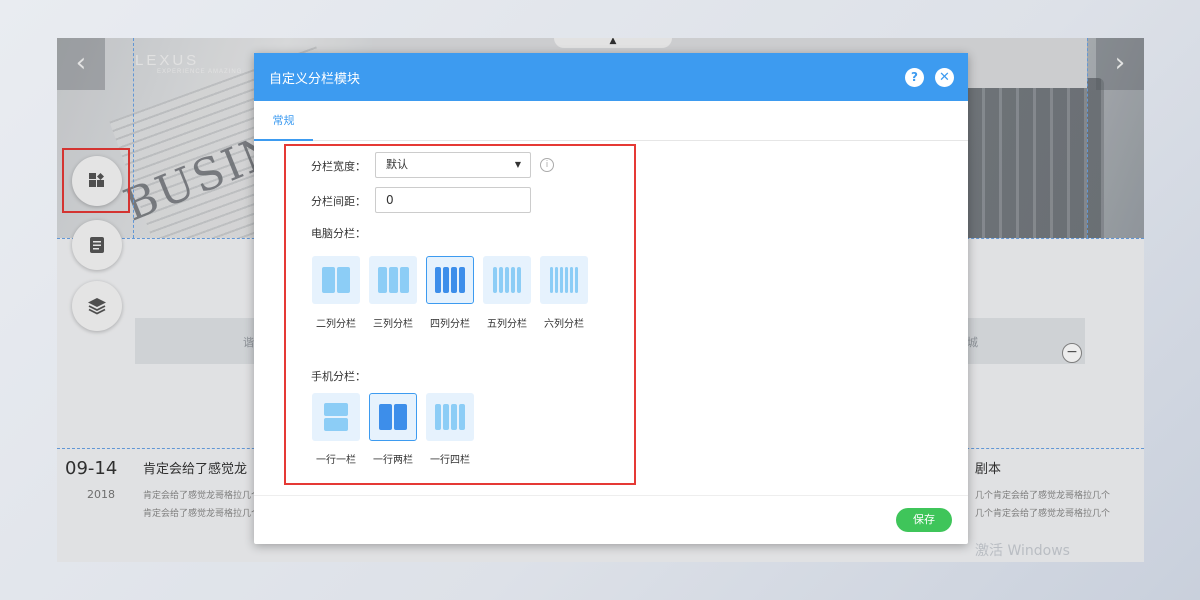 This screenshot has width=1200, height=600. Describe the element at coordinates (315, 79) in the screenshot. I see `dialog-title: 自定义分栏模块` at that location.